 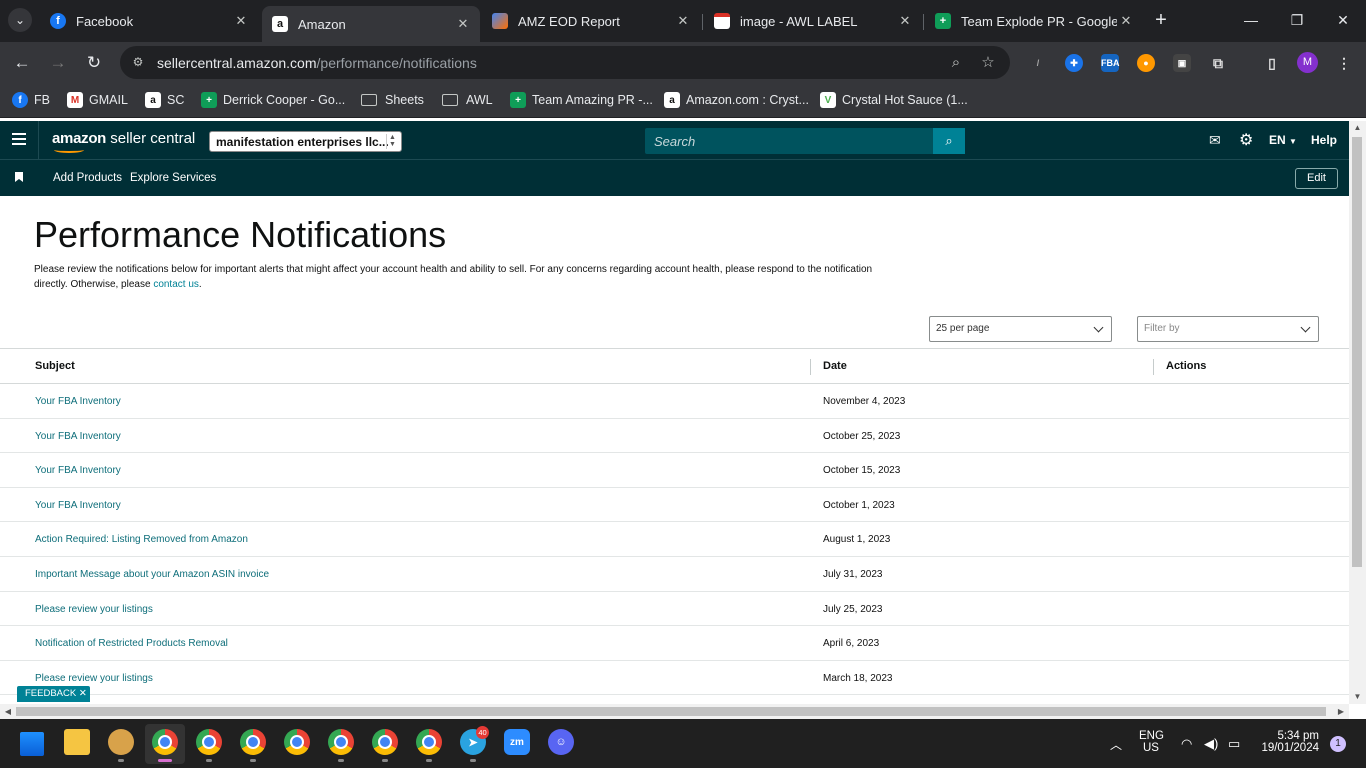 I want to click on column-header-date: Date, so click(x=835, y=366).